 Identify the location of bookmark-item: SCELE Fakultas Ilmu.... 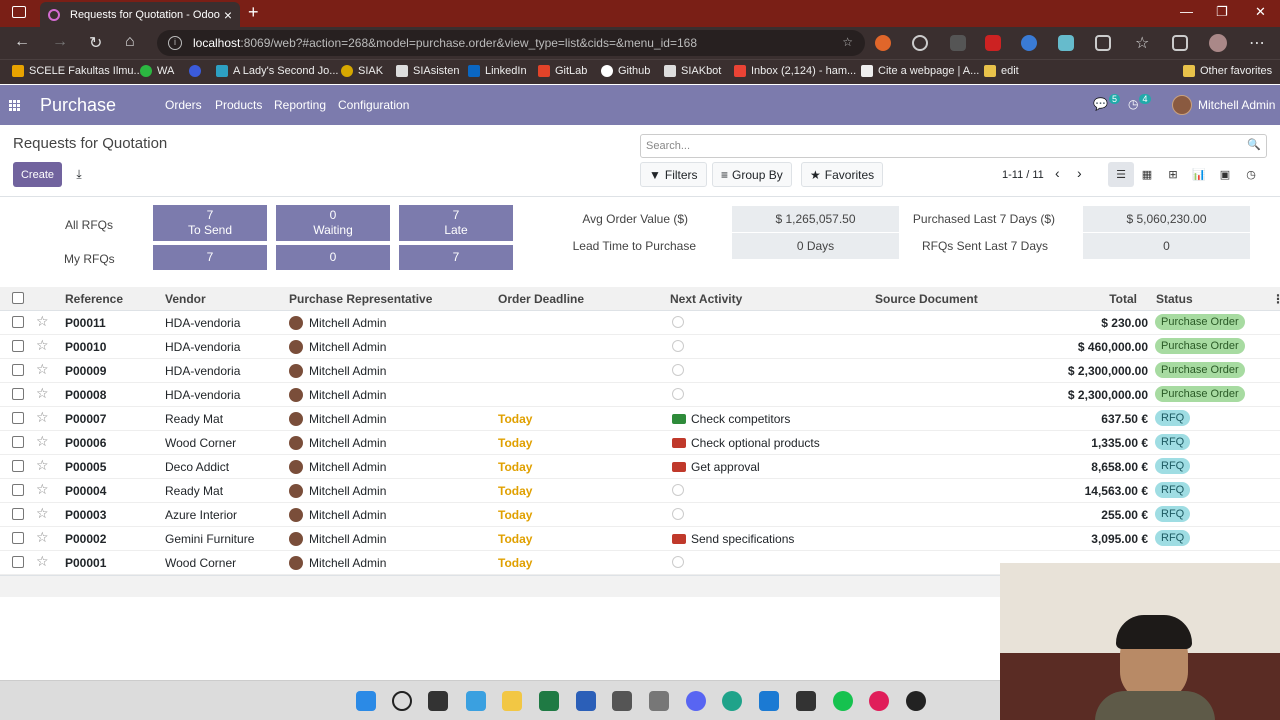
(77, 71).